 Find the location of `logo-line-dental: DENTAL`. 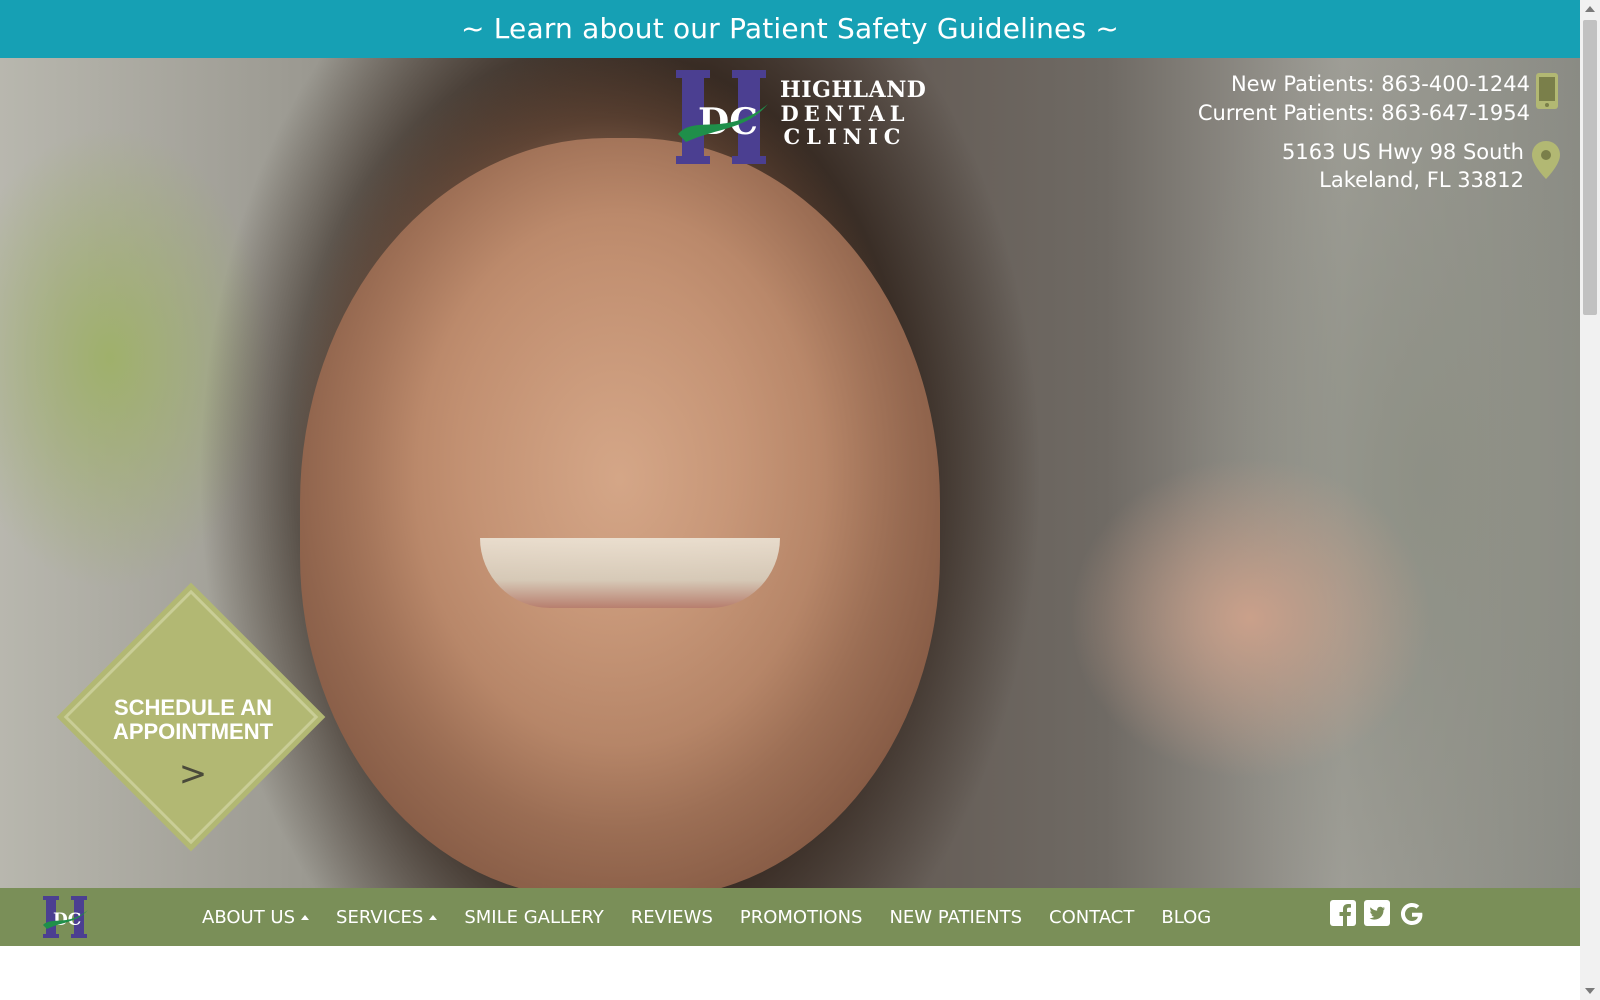

logo-line-dental: DENTAL is located at coordinates (845, 114).